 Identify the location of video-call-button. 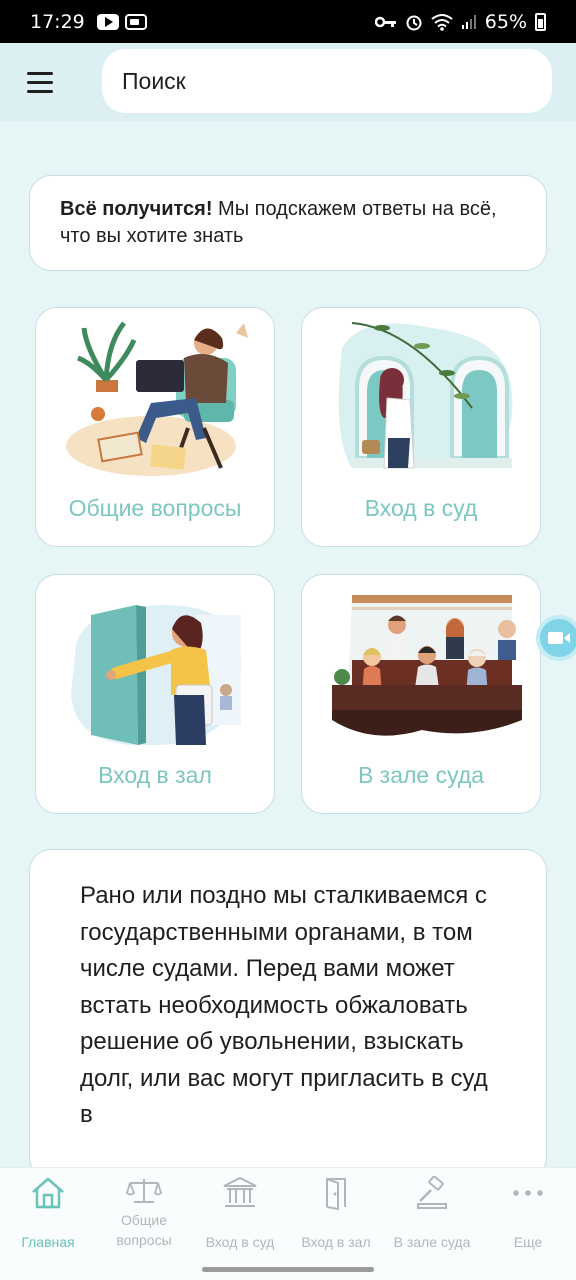
(556, 638).